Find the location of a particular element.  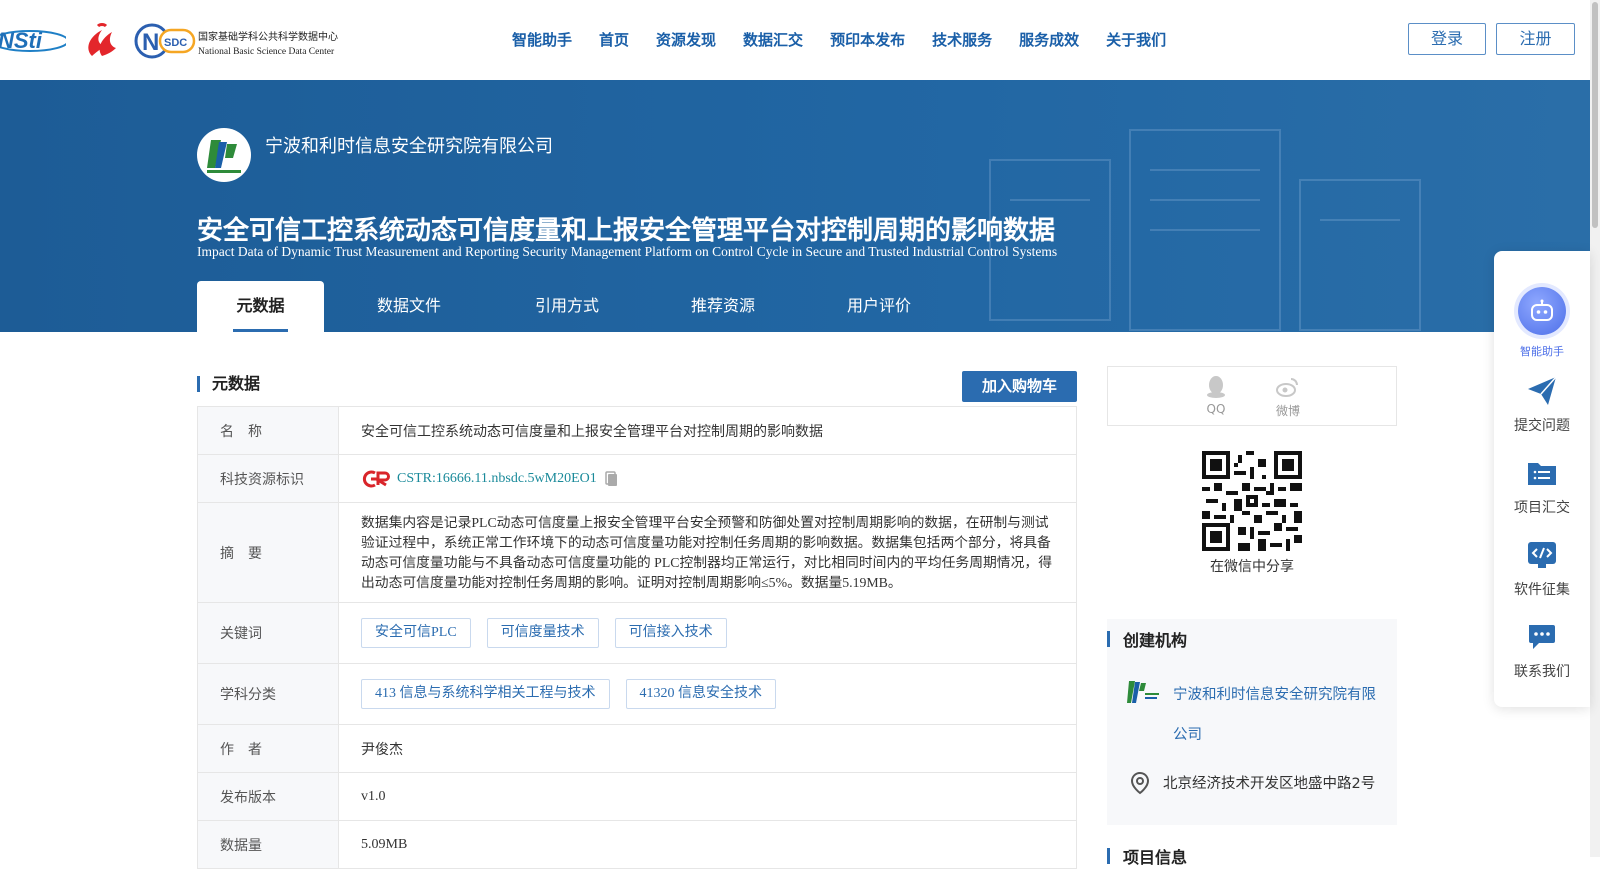

submit-question-button: 提交问题 is located at coordinates (1542, 405).